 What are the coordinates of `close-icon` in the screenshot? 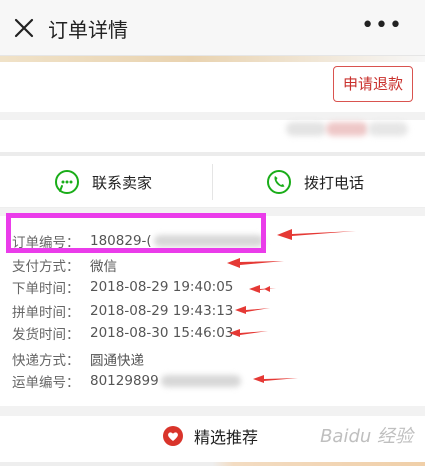 It's located at (24, 28).